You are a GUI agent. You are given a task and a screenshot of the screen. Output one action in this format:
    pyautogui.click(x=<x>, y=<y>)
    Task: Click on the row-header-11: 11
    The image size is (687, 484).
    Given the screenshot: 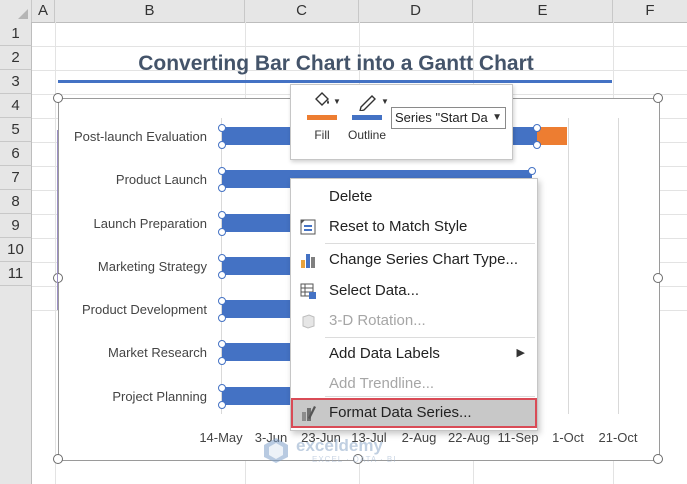 What is the action you would take?
    pyautogui.click(x=16, y=274)
    